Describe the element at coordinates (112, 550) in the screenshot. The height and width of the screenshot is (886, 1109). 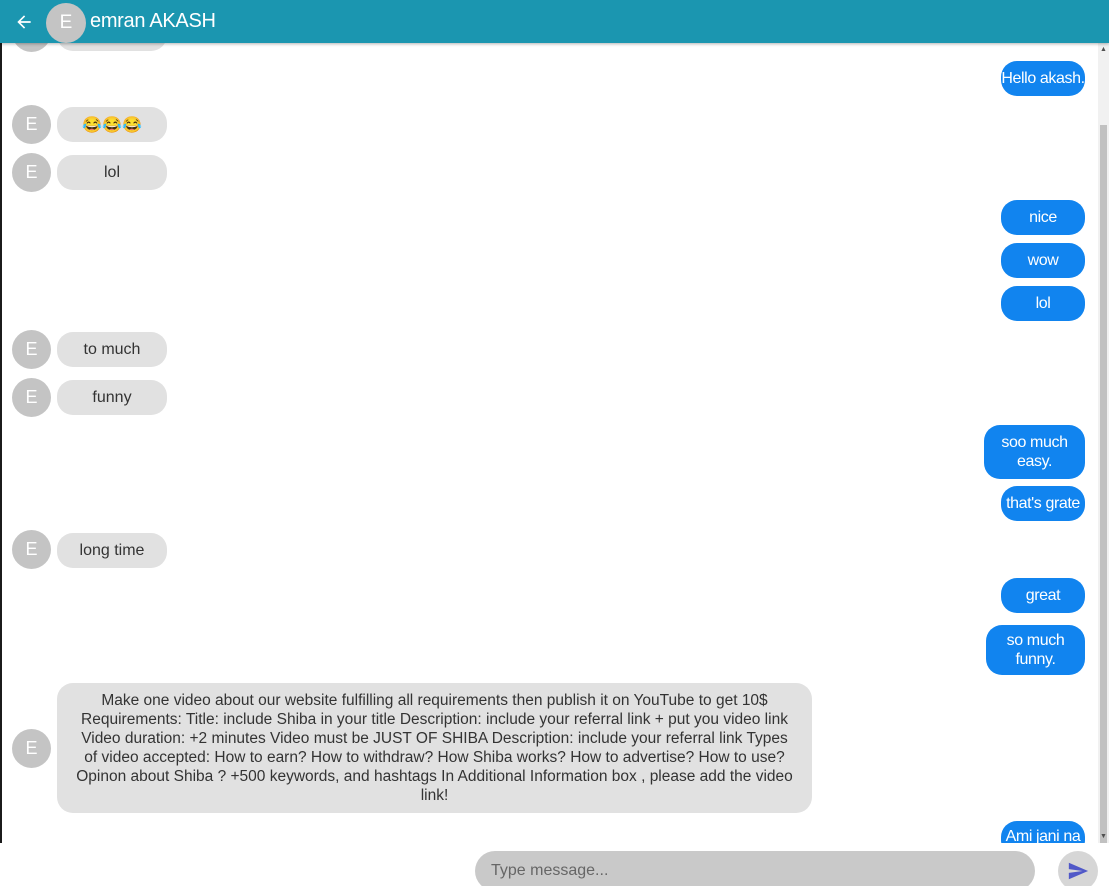
I see `incoming-message: long time` at that location.